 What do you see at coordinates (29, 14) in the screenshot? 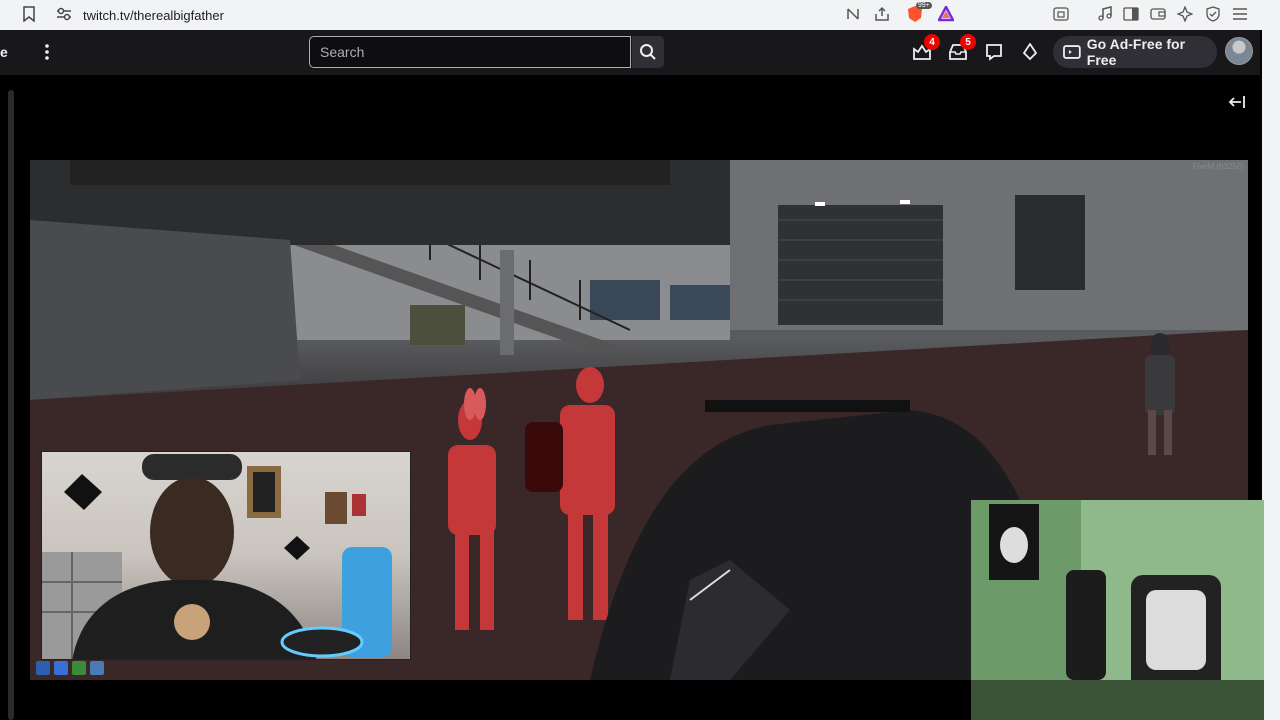
I see `bookmark-icon` at bounding box center [29, 14].